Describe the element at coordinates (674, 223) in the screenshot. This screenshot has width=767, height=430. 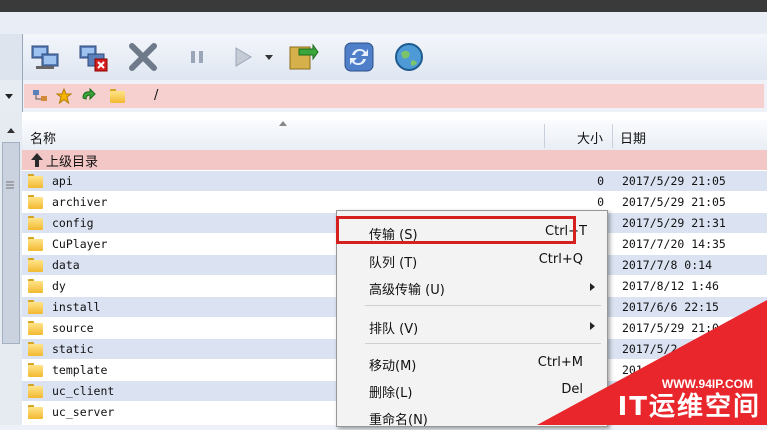
I see `file-date: 2017/5/29 21:31` at that location.